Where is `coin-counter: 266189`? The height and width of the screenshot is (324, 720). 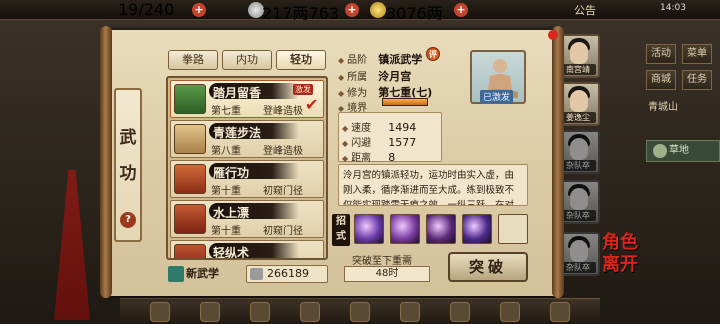 coin-counter: 266189 is located at coordinates (287, 274).